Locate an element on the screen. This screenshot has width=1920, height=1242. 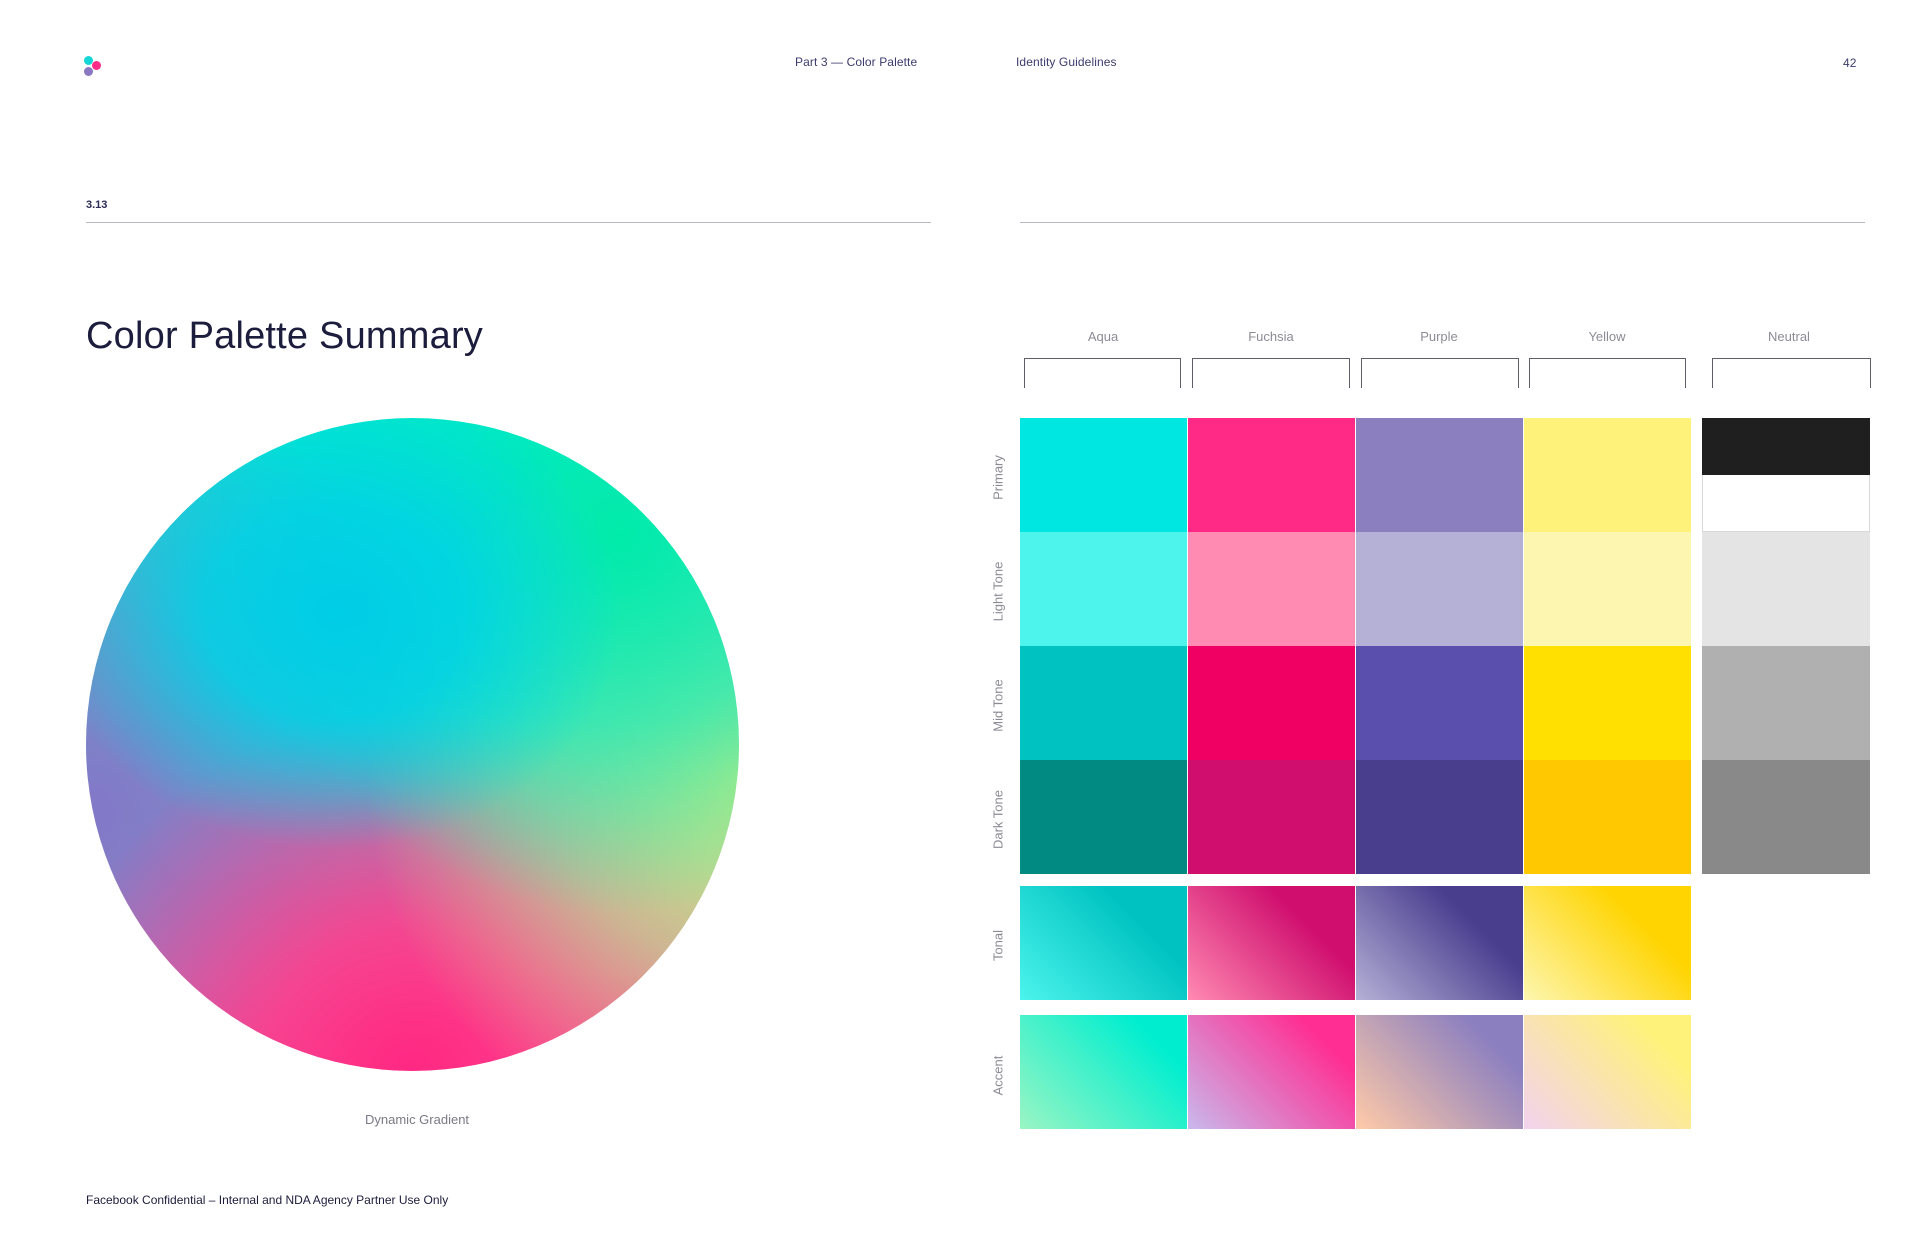
swatch-aqua-primary is located at coordinates (1103, 475).